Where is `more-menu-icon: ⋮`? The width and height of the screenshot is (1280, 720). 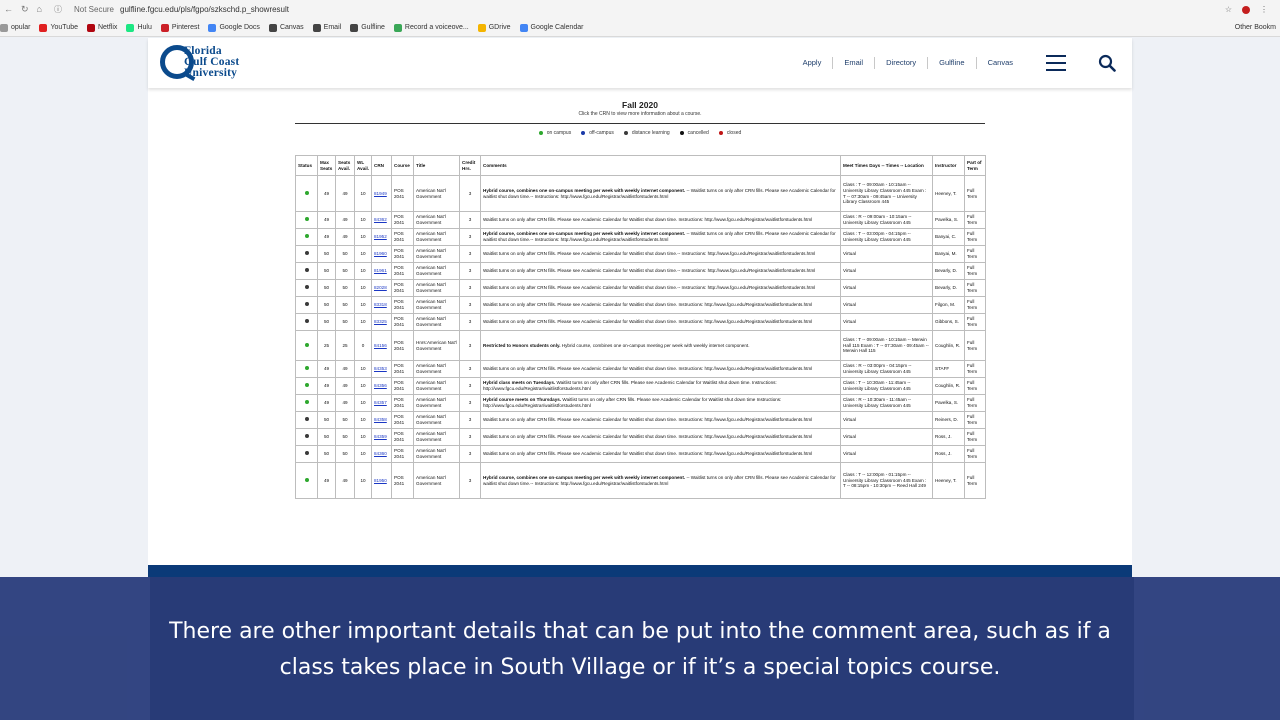
more-menu-icon: ⋮ is located at coordinates (1264, 9).